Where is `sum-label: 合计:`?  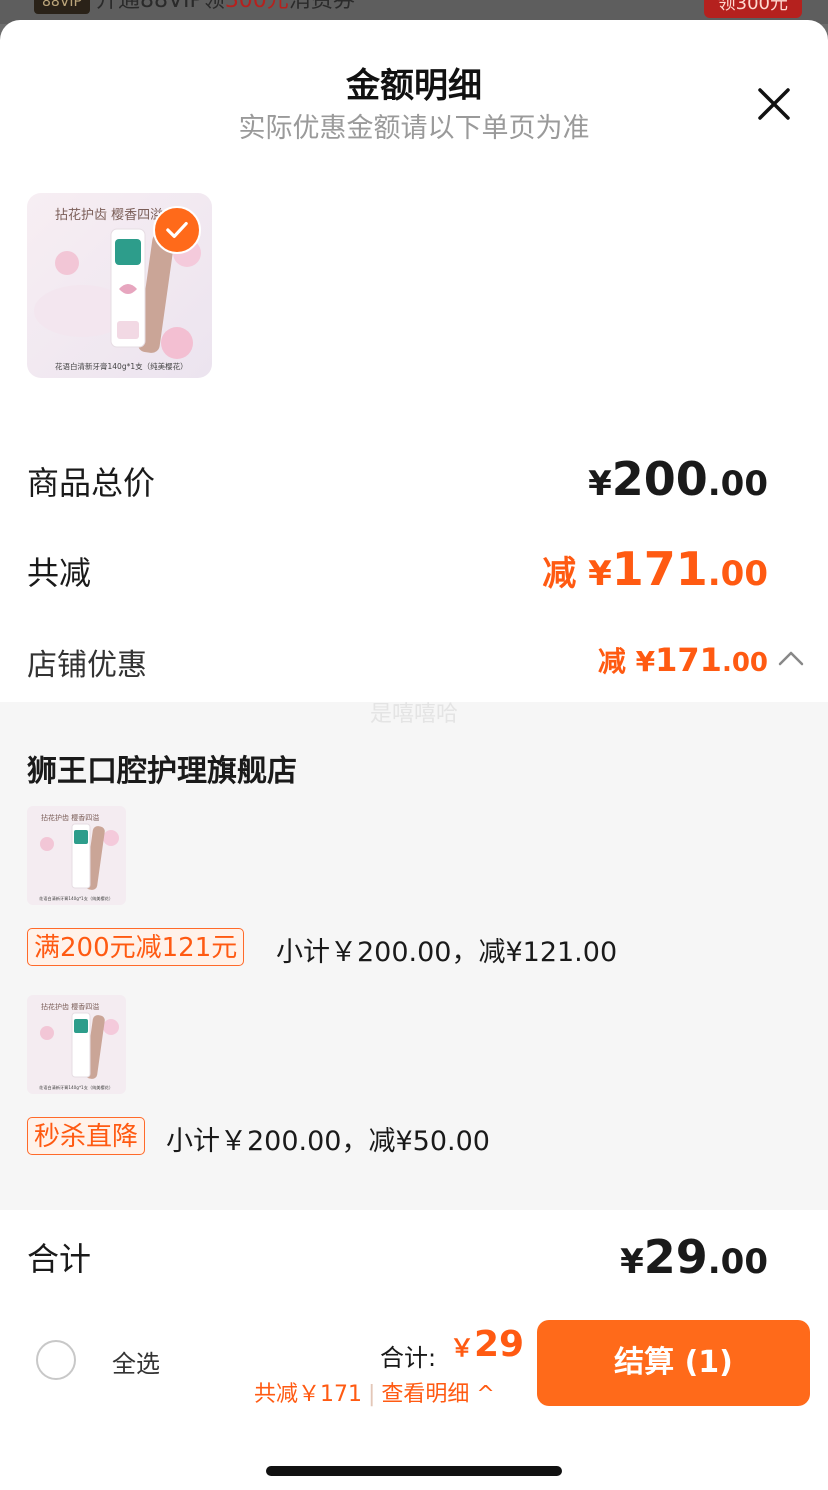 sum-label: 合计: is located at coordinates (408, 1358).